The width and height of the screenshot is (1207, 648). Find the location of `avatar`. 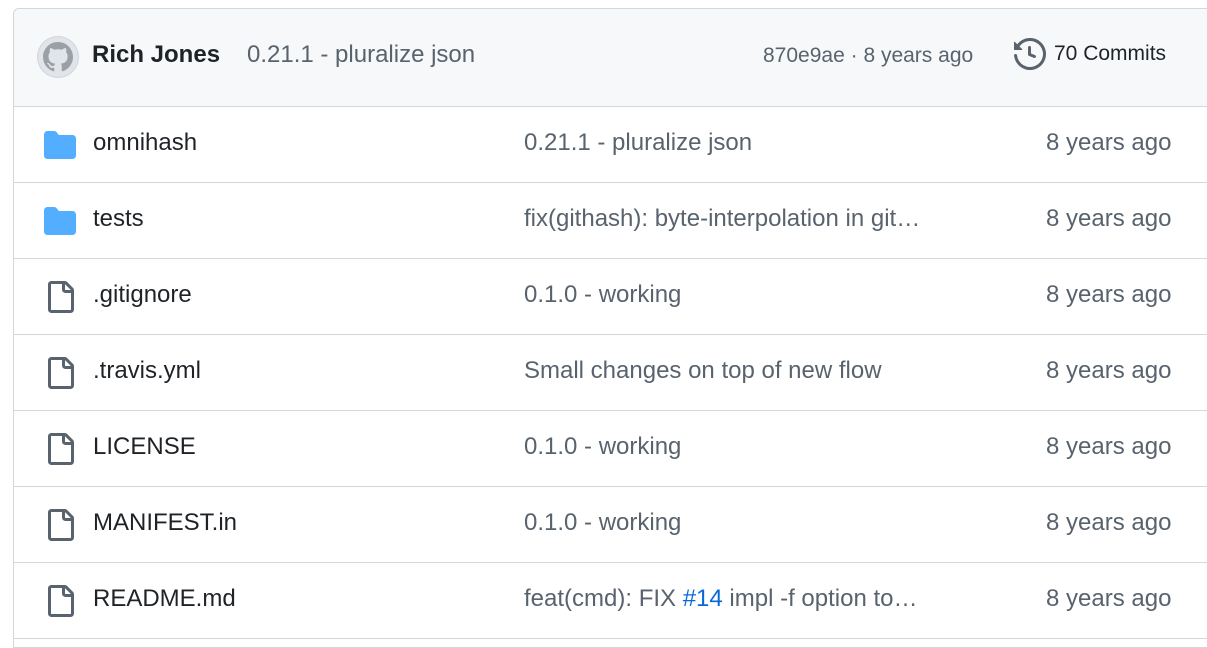

avatar is located at coordinates (58, 57).